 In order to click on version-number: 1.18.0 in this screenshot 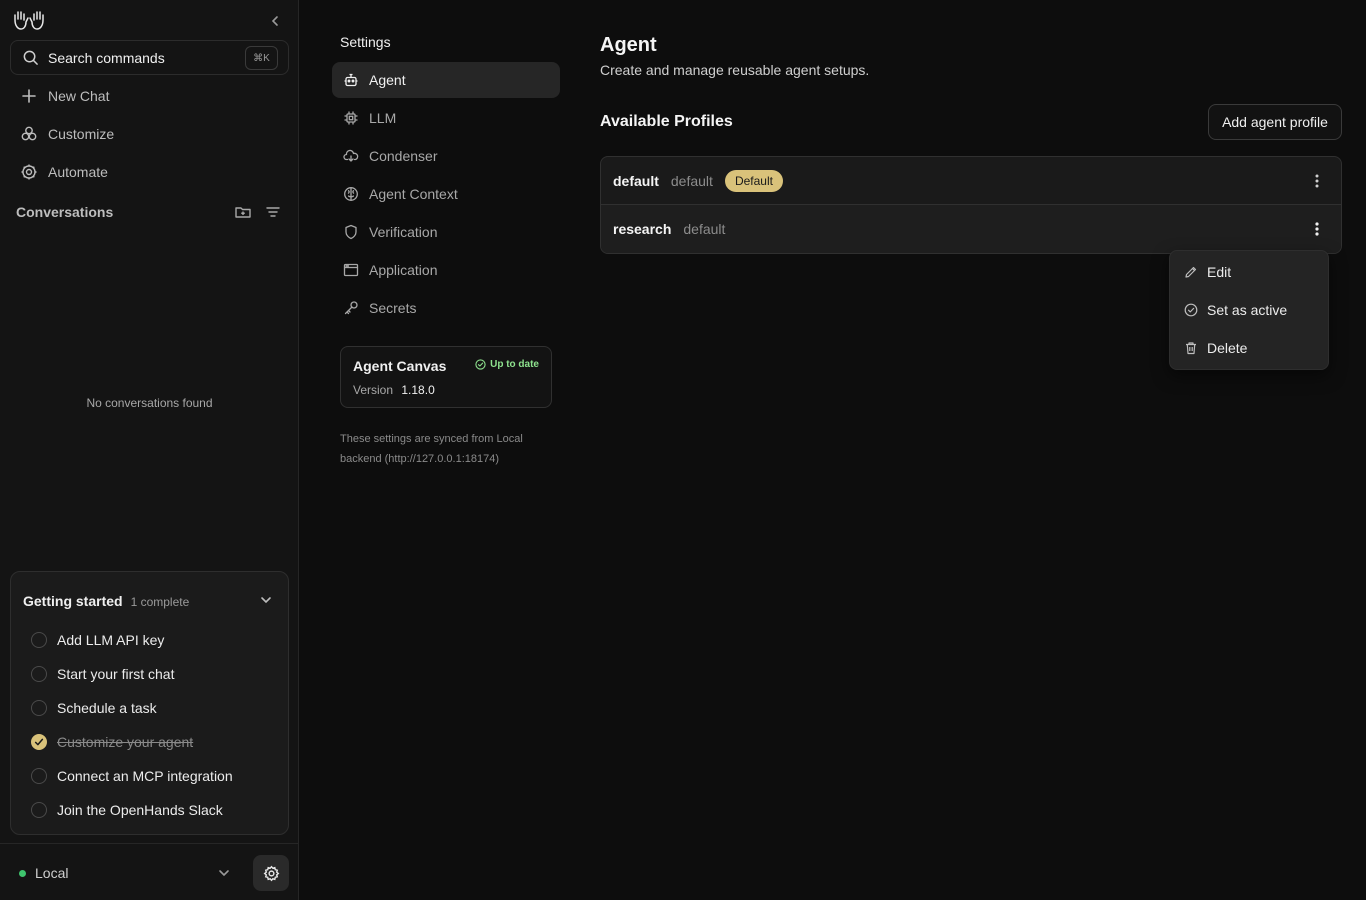, I will do `click(418, 390)`.